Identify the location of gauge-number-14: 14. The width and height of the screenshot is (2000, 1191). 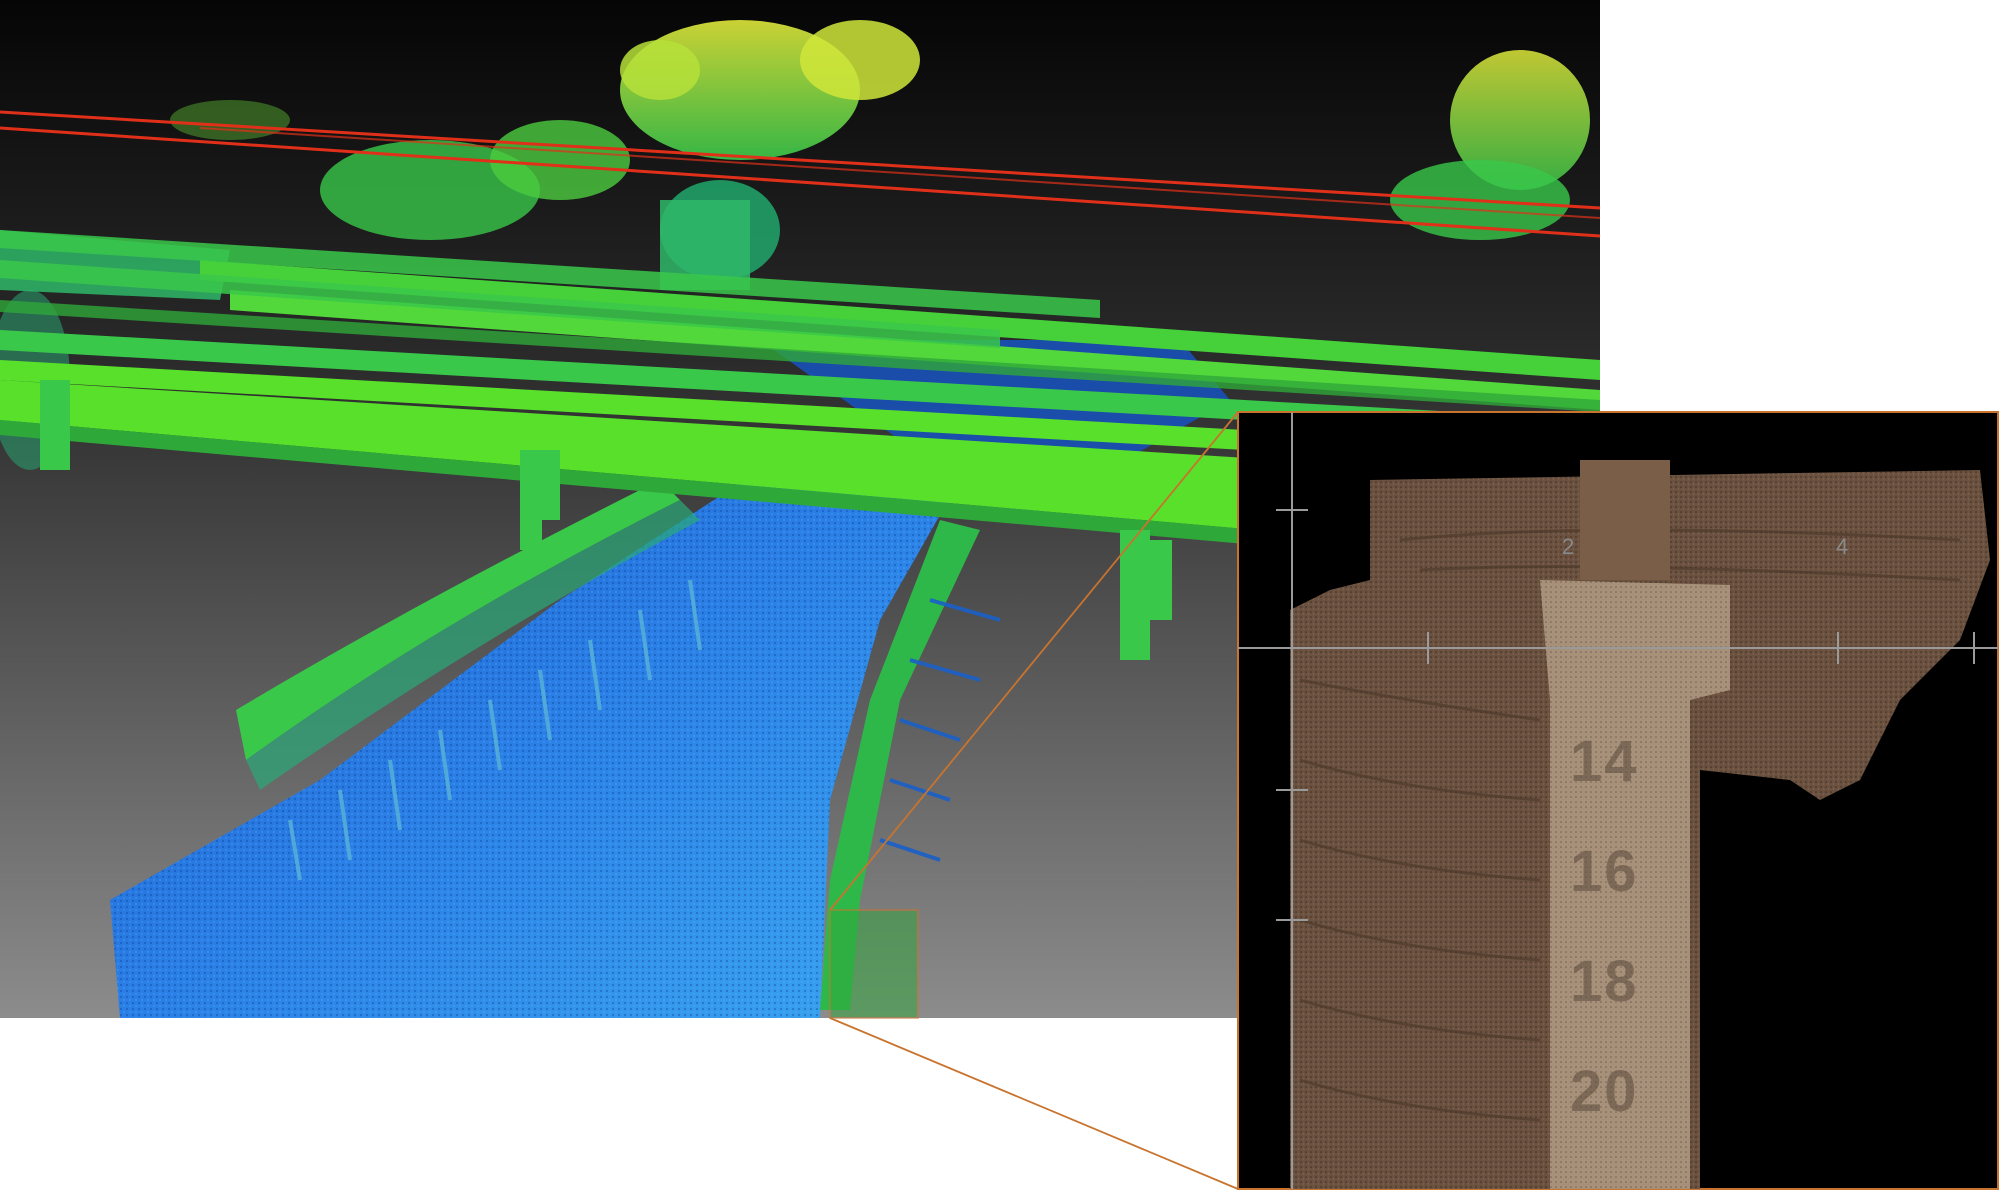
(1604, 761).